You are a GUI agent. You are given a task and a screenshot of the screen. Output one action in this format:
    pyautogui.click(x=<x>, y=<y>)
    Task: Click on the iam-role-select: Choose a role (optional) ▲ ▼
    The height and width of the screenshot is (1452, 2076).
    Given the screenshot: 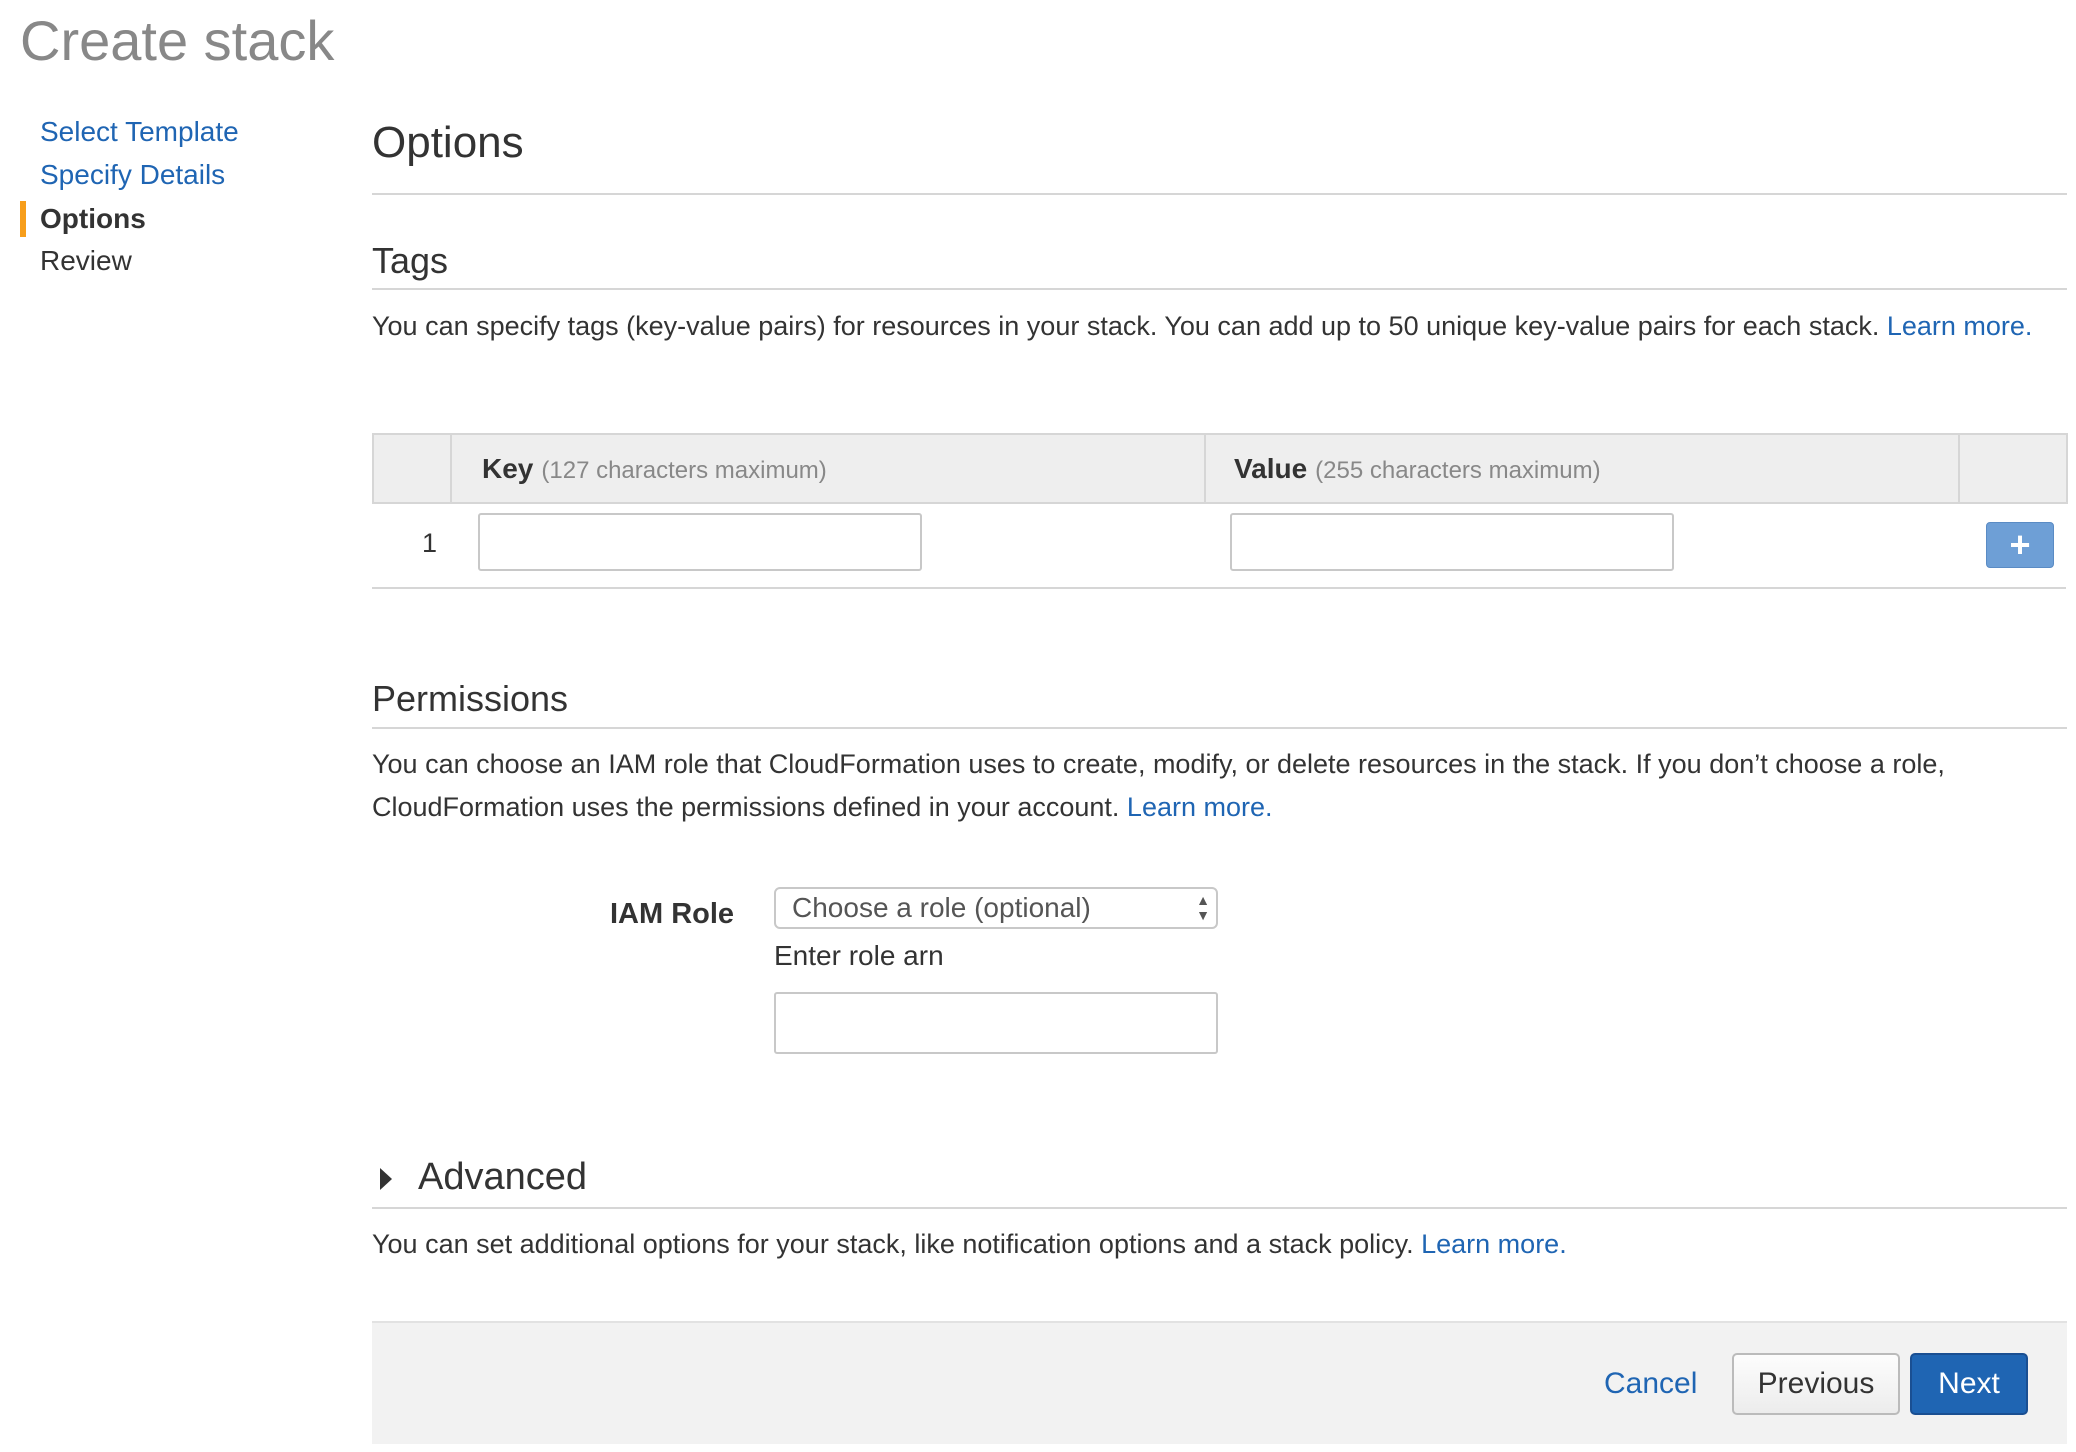 What is the action you would take?
    pyautogui.click(x=996, y=908)
    